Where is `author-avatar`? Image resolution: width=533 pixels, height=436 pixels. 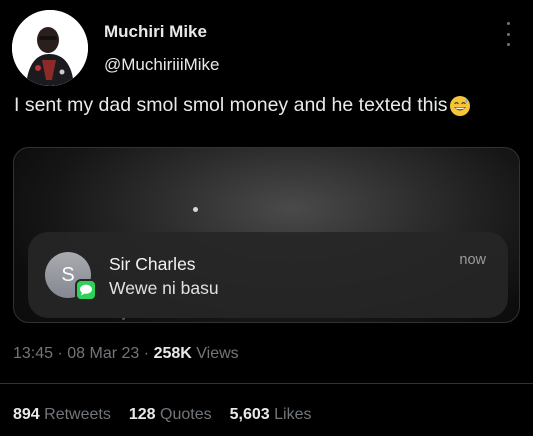 author-avatar is located at coordinates (50, 48).